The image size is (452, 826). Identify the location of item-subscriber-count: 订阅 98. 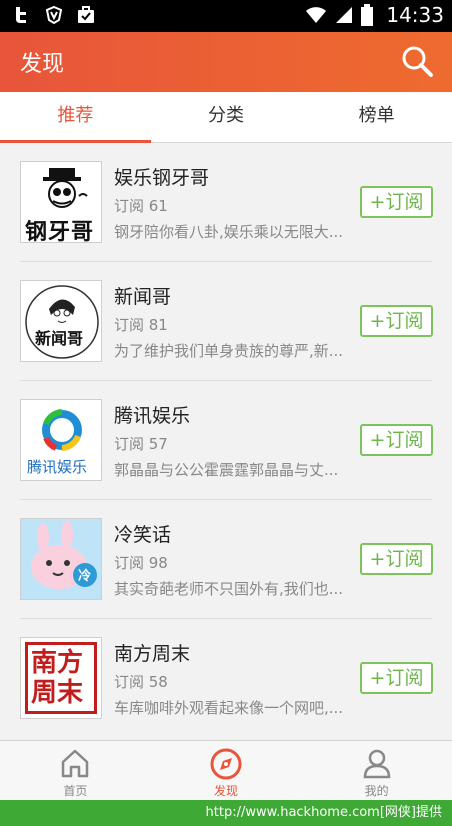
(141, 563).